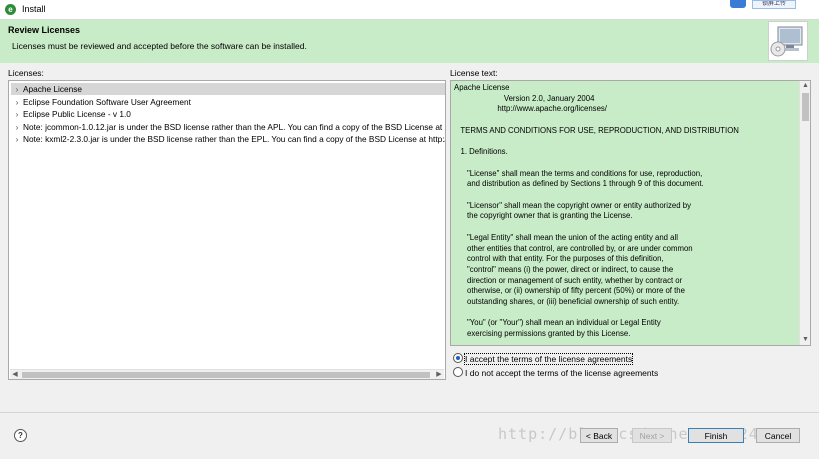  What do you see at coordinates (34, 9) in the screenshot?
I see `window-title: Install` at bounding box center [34, 9].